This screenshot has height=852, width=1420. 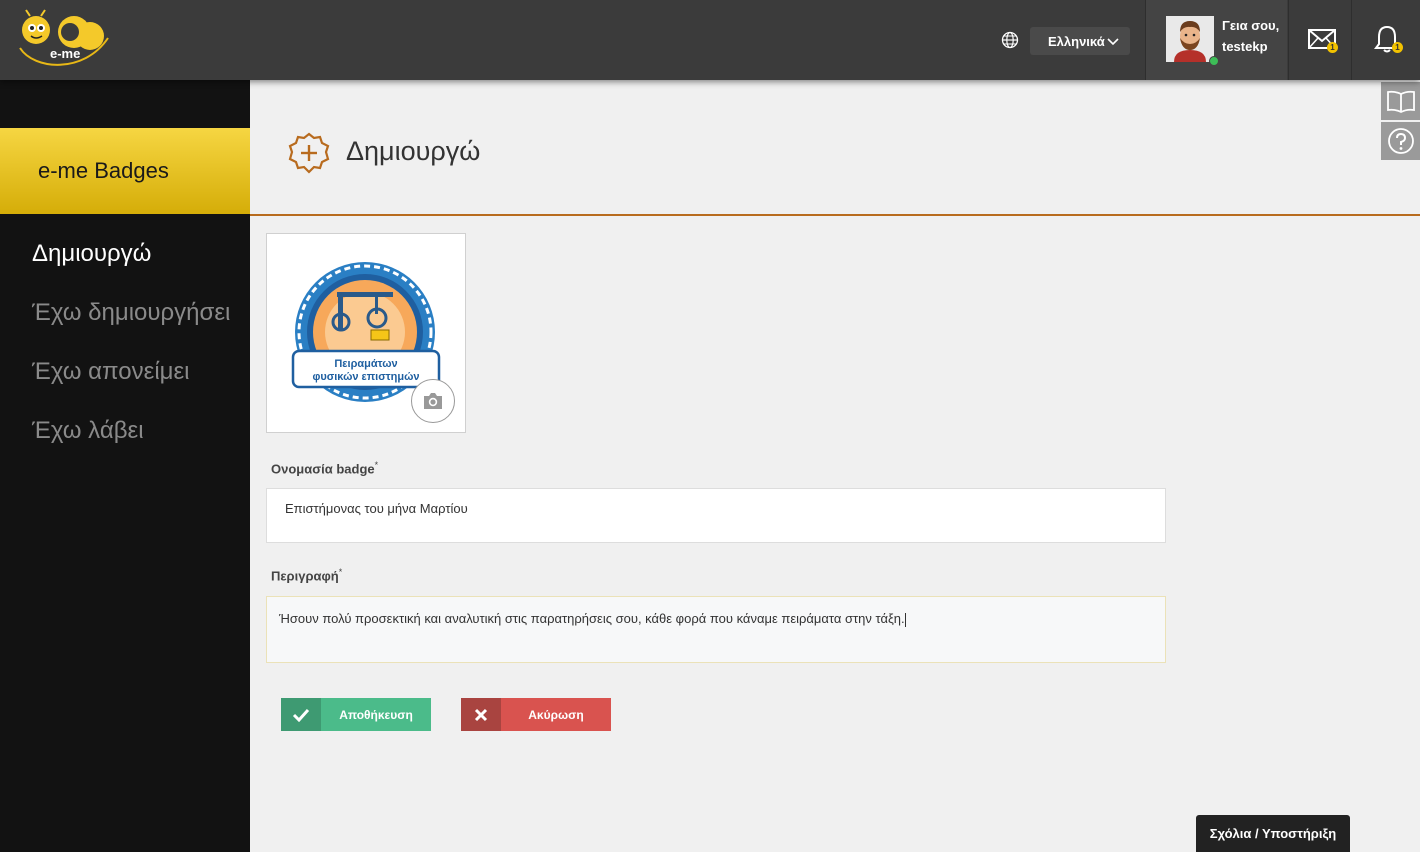 I want to click on text-cursor, so click(x=905, y=619).